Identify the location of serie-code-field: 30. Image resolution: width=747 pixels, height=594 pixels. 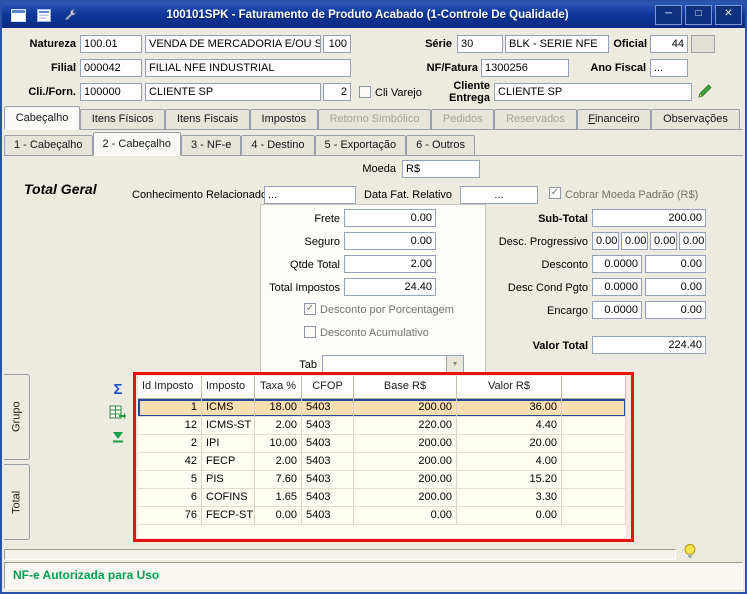
(480, 44).